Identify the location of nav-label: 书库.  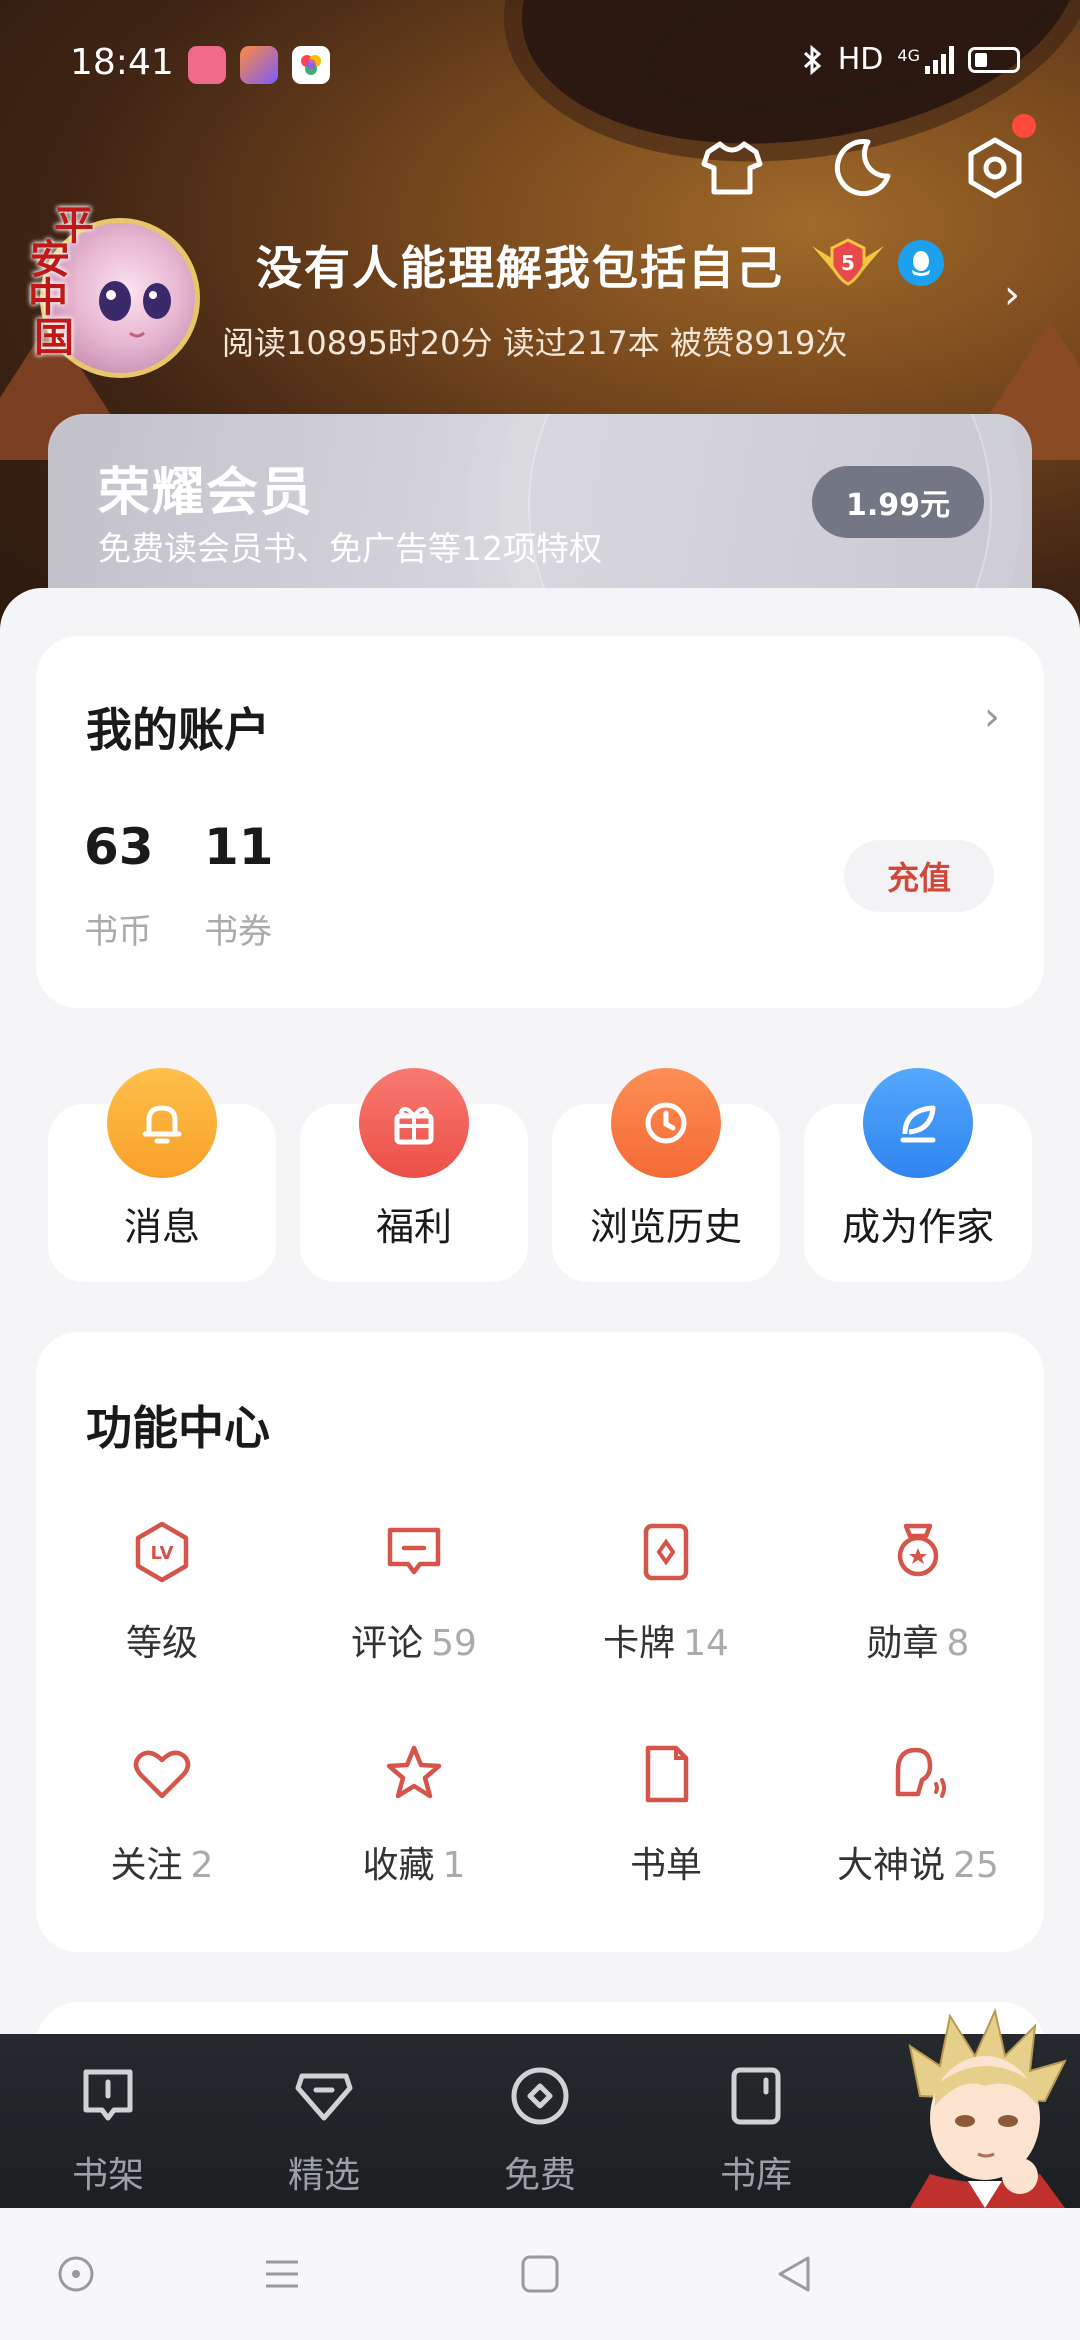
(755, 2175).